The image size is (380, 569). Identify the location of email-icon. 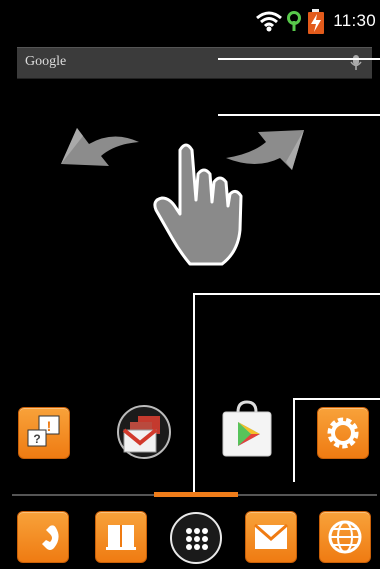
(271, 537).